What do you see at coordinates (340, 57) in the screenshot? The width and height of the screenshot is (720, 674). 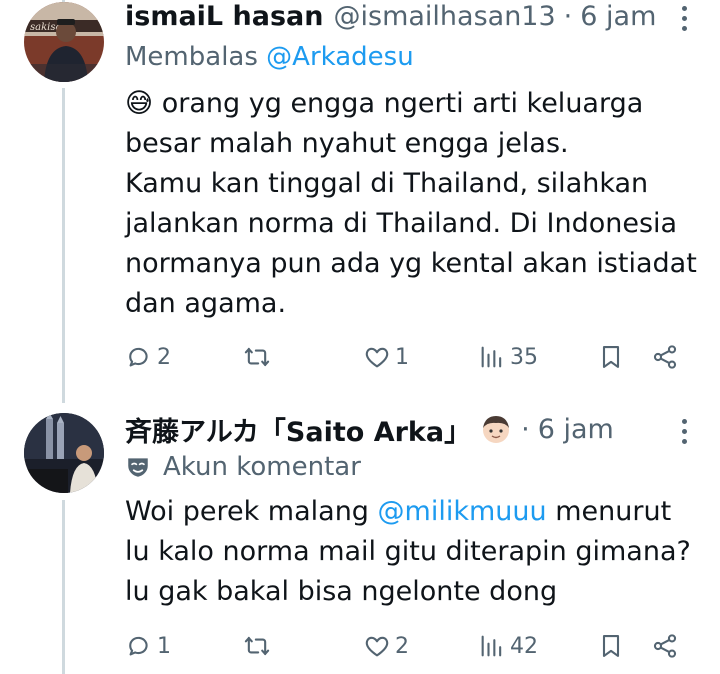 I see `reply-mention-link: @Arkadesu` at bounding box center [340, 57].